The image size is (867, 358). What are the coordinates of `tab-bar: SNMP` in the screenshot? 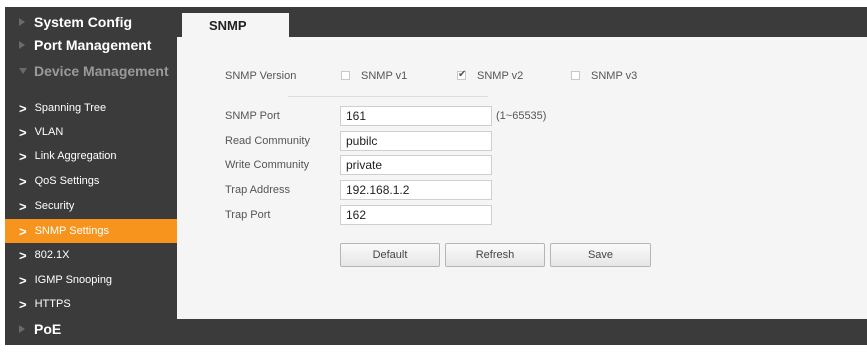 It's located at (522, 22).